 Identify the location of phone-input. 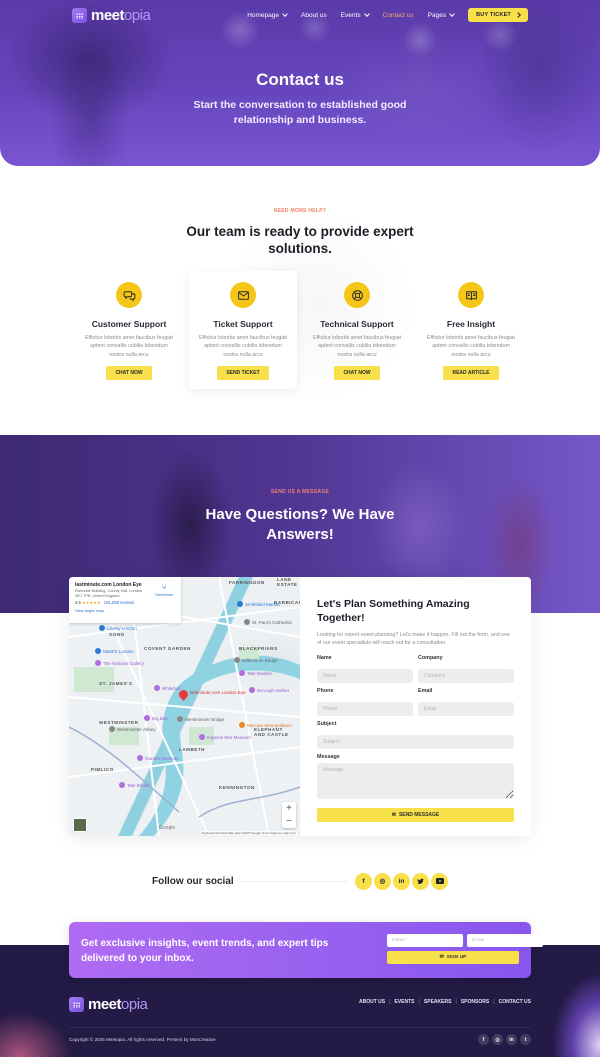
(365, 709).